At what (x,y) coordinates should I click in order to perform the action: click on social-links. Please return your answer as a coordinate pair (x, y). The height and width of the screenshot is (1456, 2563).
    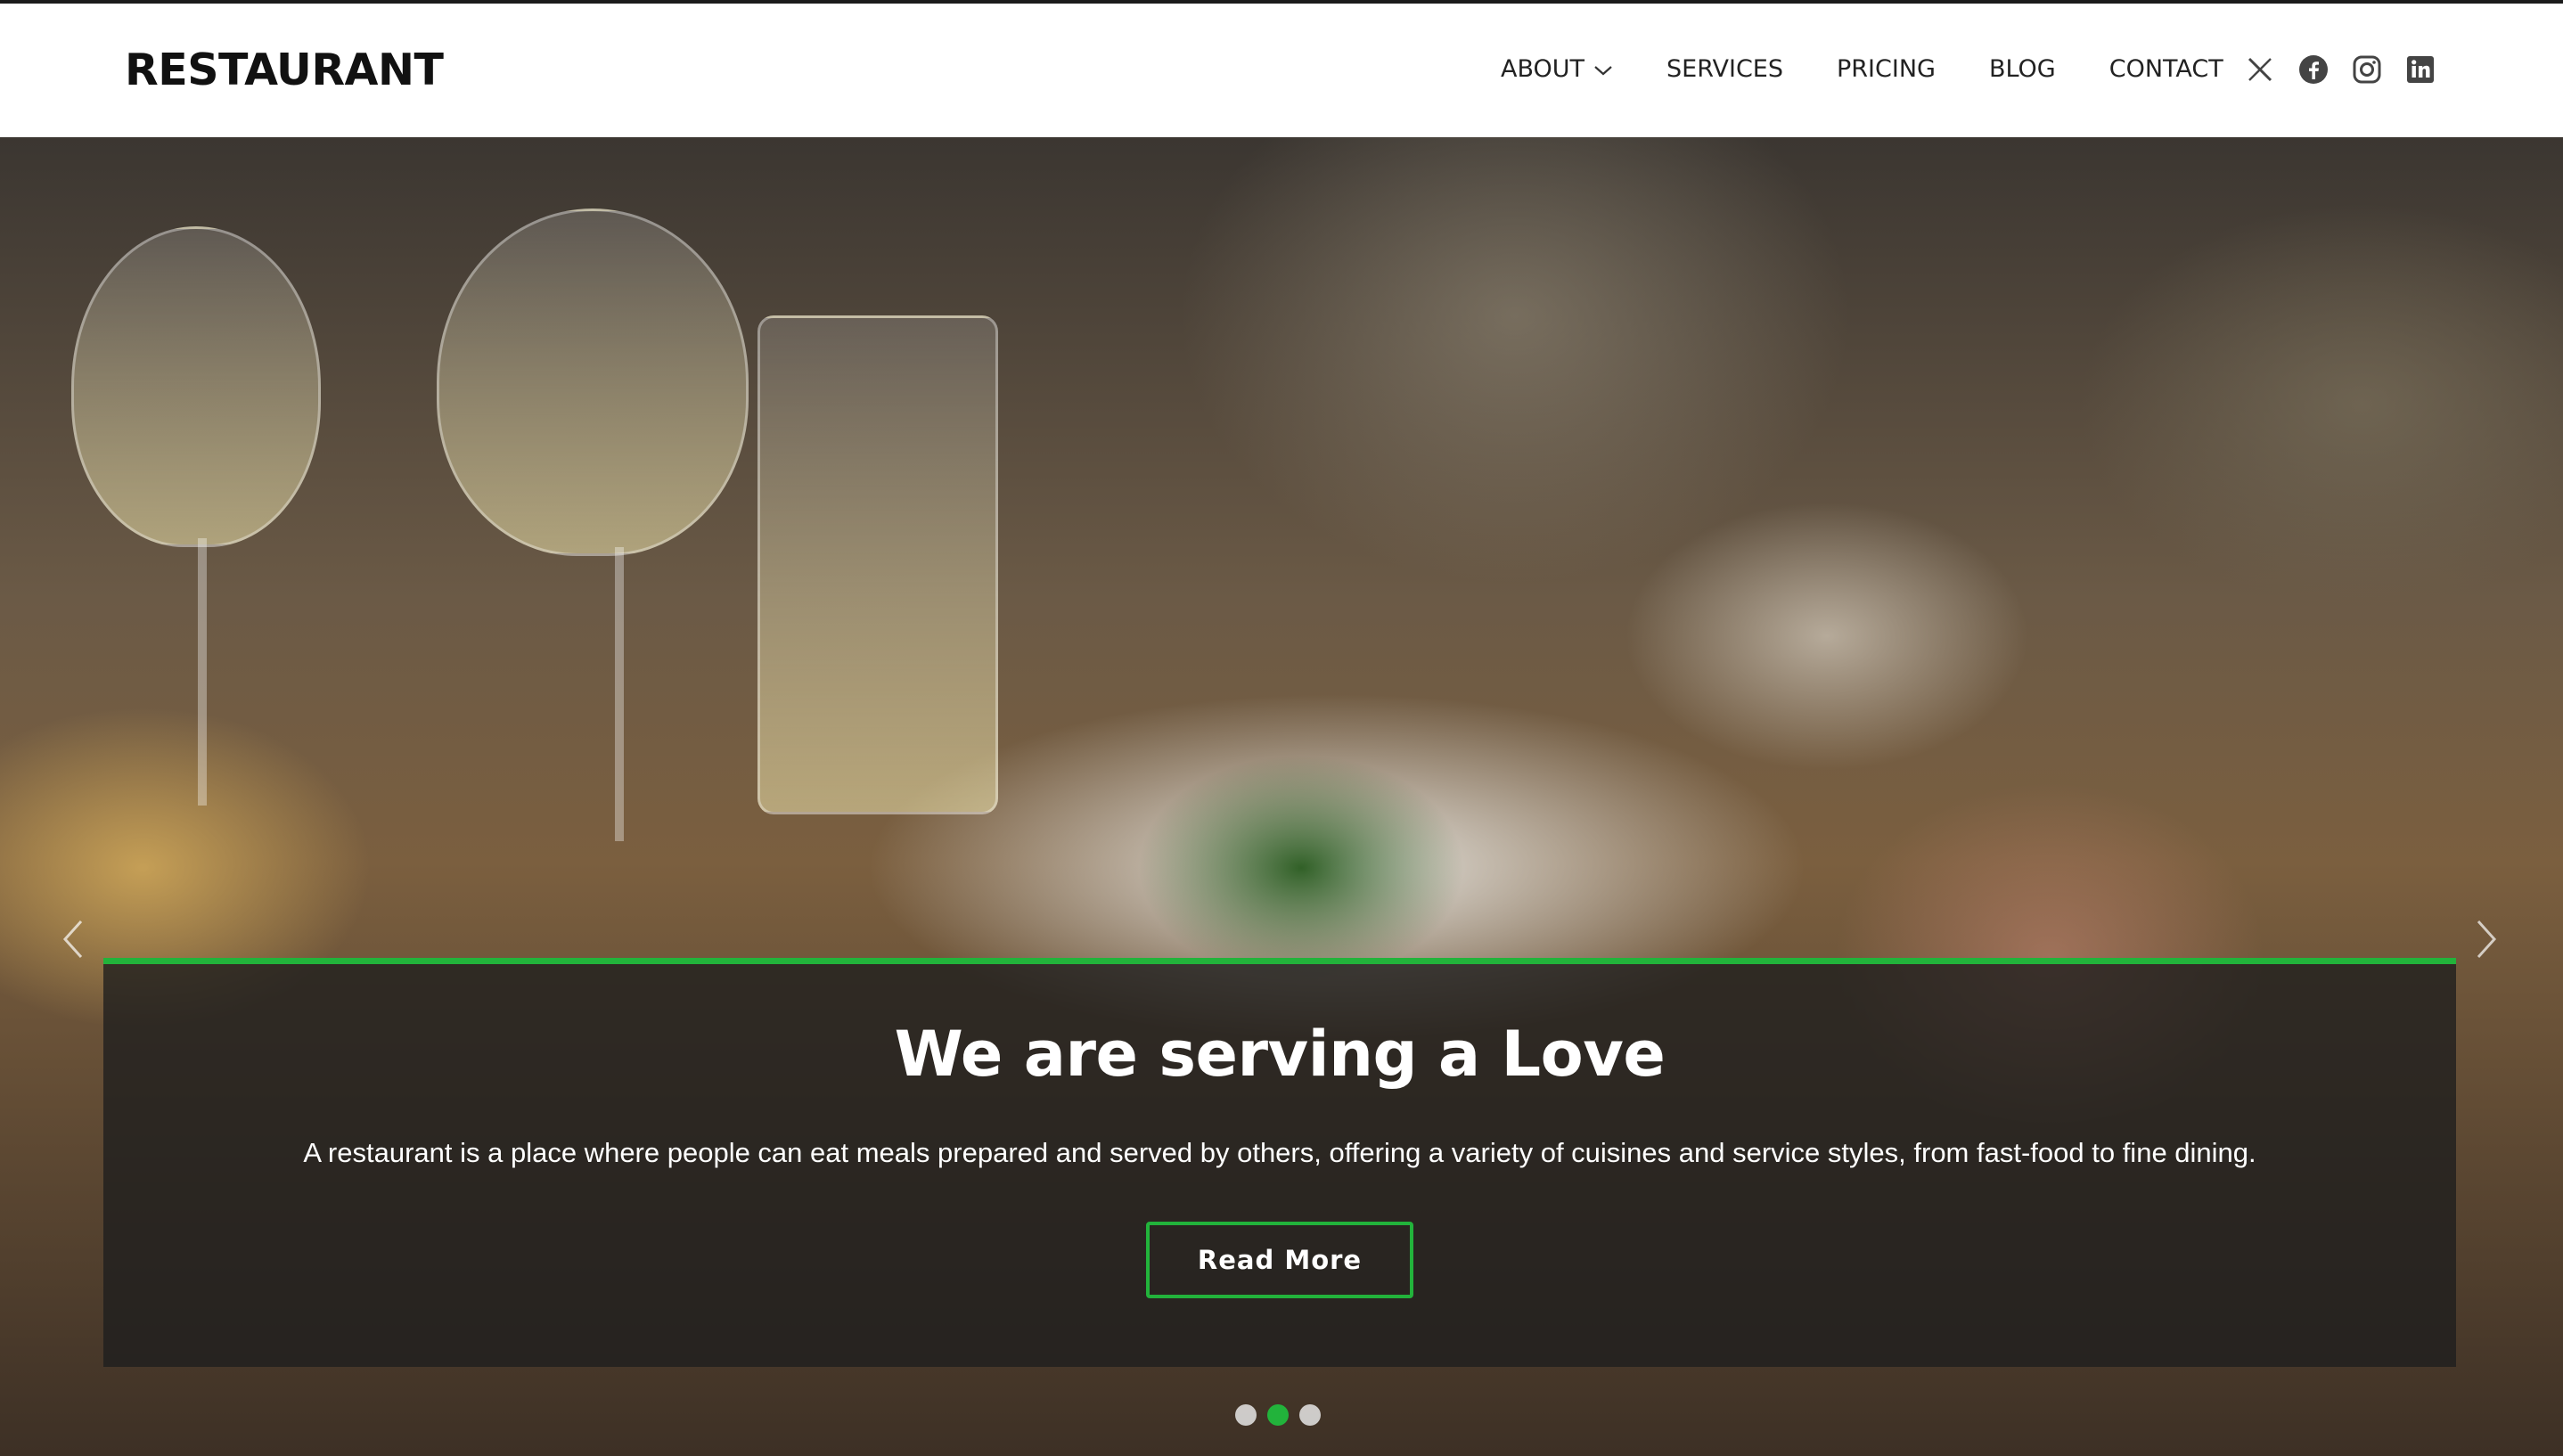
    Looking at the image, I should click on (2351, 70).